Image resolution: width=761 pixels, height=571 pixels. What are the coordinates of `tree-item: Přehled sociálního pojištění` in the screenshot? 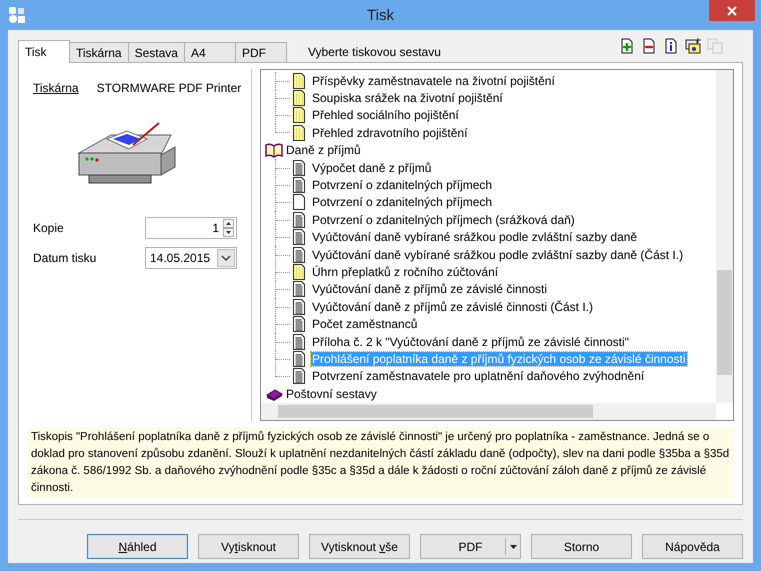 It's located at (385, 115).